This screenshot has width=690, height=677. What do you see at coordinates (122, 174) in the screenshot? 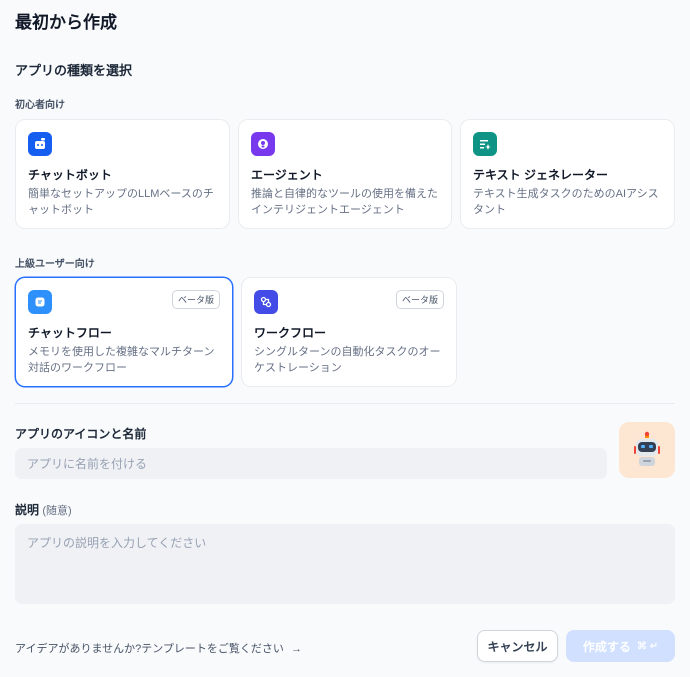
I see `app-type-card-chatbot: チャットボット 簡単なセットアップのLLMベースのチャットボット` at bounding box center [122, 174].